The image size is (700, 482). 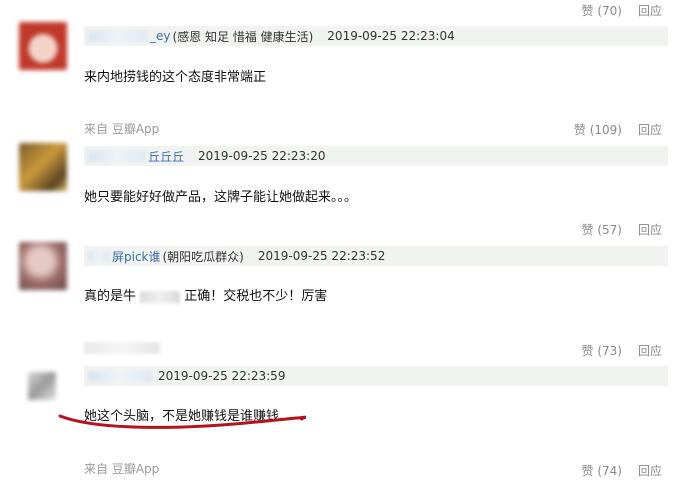 What do you see at coordinates (203, 256) in the screenshot?
I see `user-identity: (朝阳吃瓜群众)` at bounding box center [203, 256].